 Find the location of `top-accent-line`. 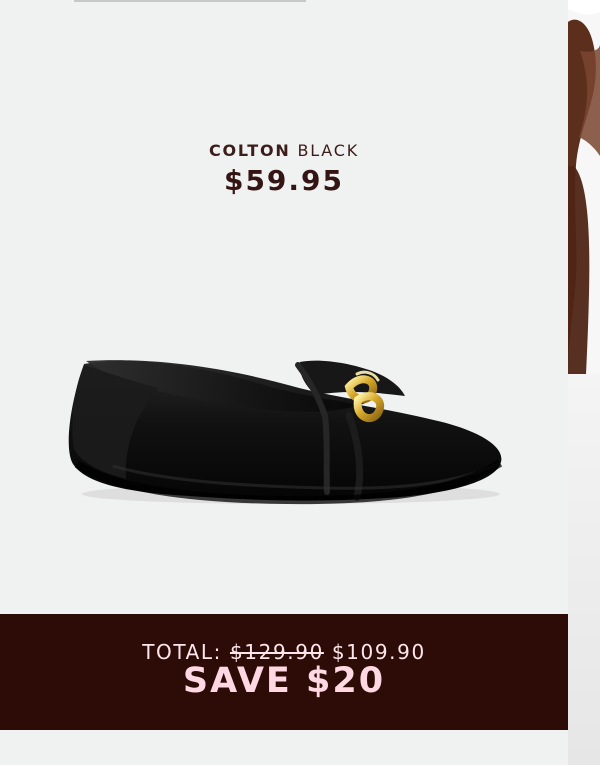

top-accent-line is located at coordinates (190, 1).